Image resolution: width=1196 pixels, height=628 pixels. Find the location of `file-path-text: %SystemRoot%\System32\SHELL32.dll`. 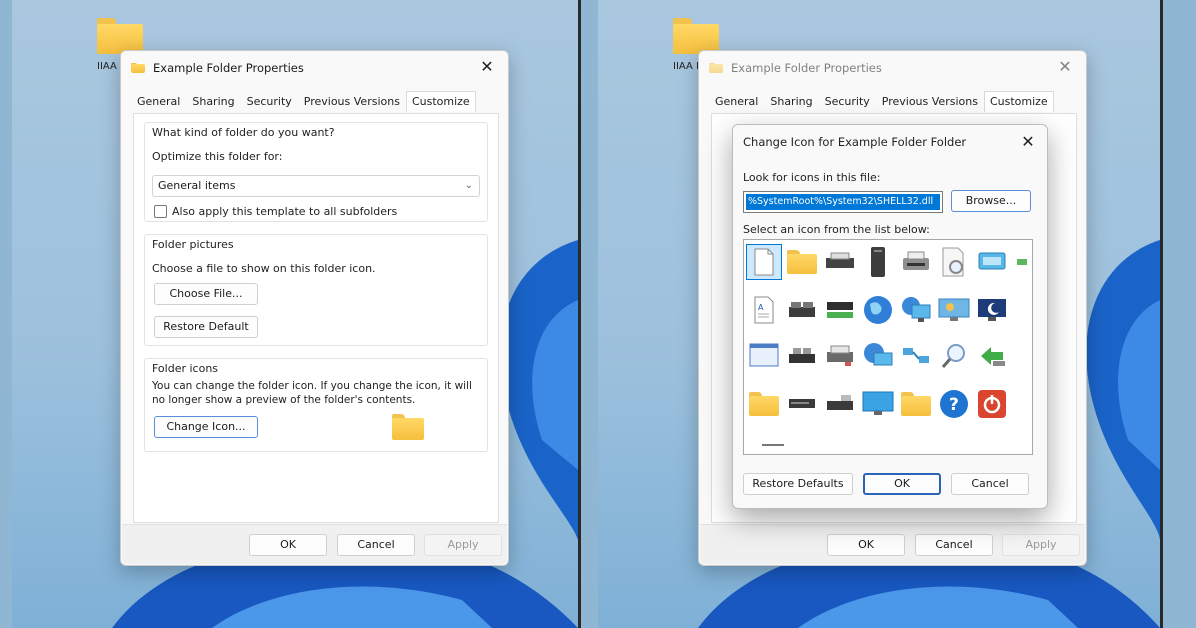

file-path-text: %SystemRoot%\System32\SHELL32.dll is located at coordinates (843, 202).